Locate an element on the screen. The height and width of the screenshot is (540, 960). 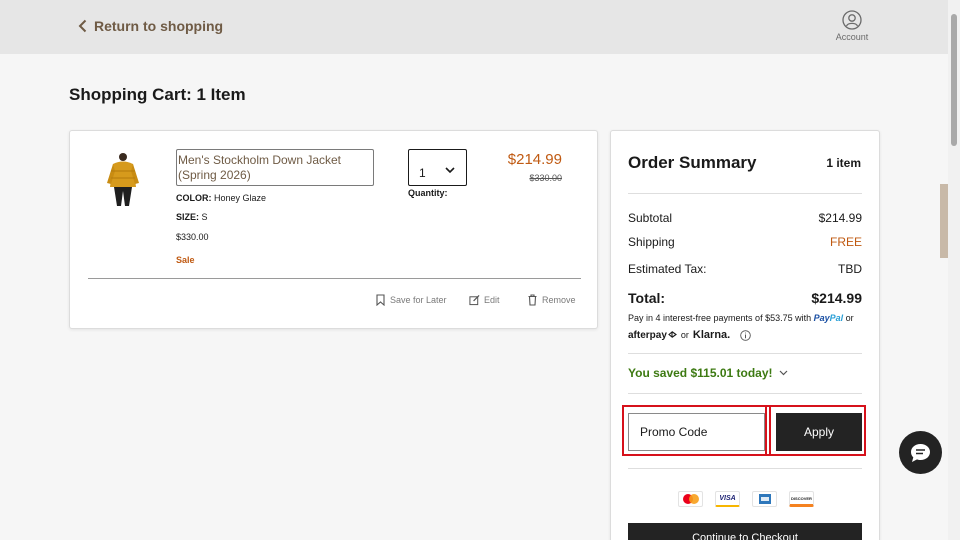
klarna-logo: Klarna. is located at coordinates (711, 335).